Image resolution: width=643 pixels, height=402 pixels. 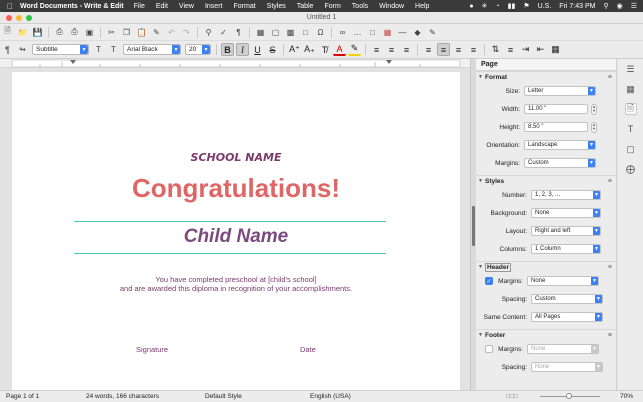 What do you see at coordinates (305, 32) in the screenshot?
I see `insert-textbox-icon: □` at bounding box center [305, 32].